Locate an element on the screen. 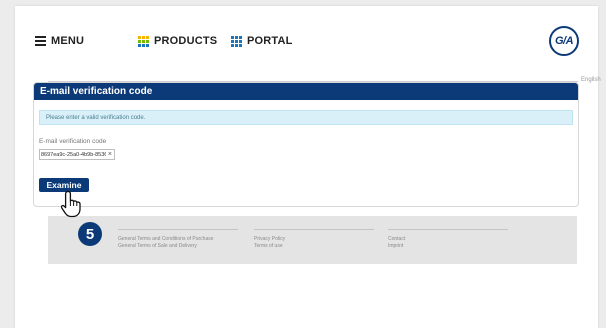 This screenshot has height=328, width=606. footer-link-terms-use: Terms of use is located at coordinates (314, 246).